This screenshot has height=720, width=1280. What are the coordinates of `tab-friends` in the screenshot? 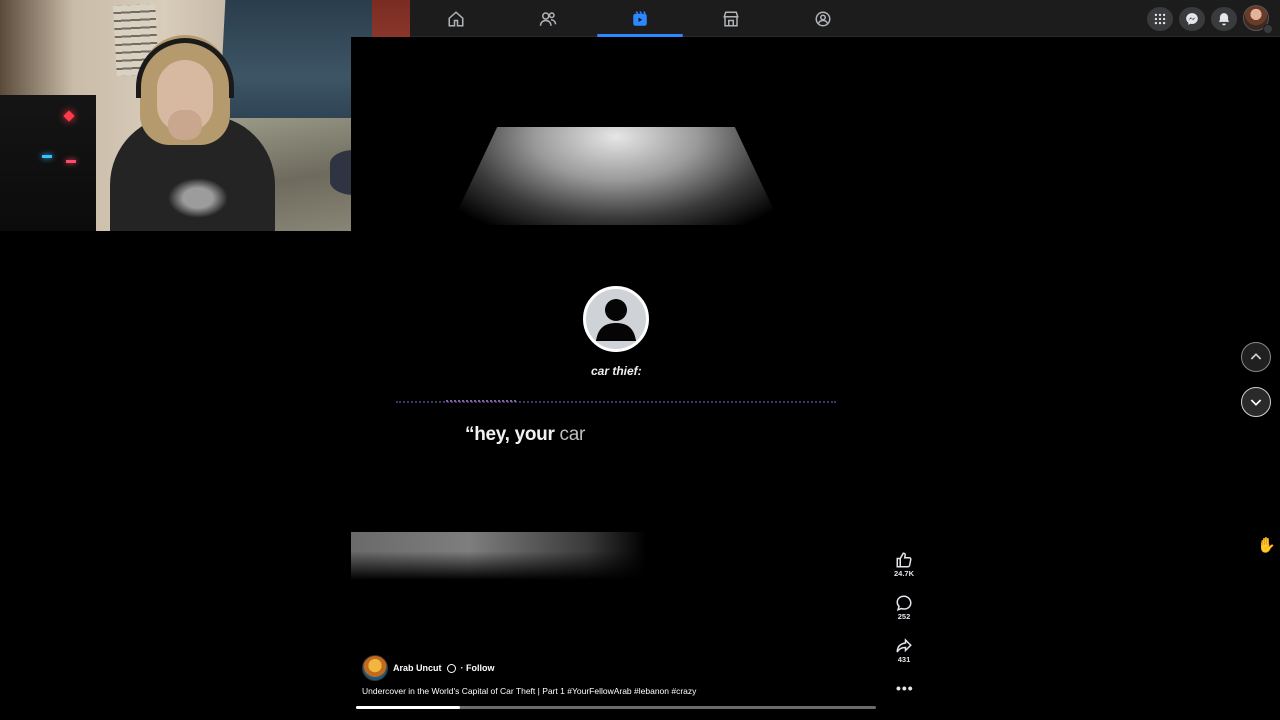 It's located at (548, 18).